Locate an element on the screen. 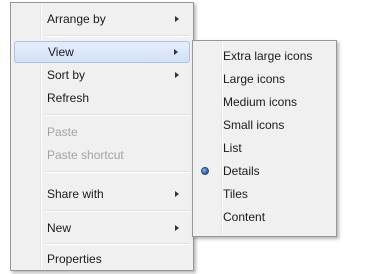 This screenshot has width=373, height=274. menu-item-share-with: Share with is located at coordinates (102, 194).